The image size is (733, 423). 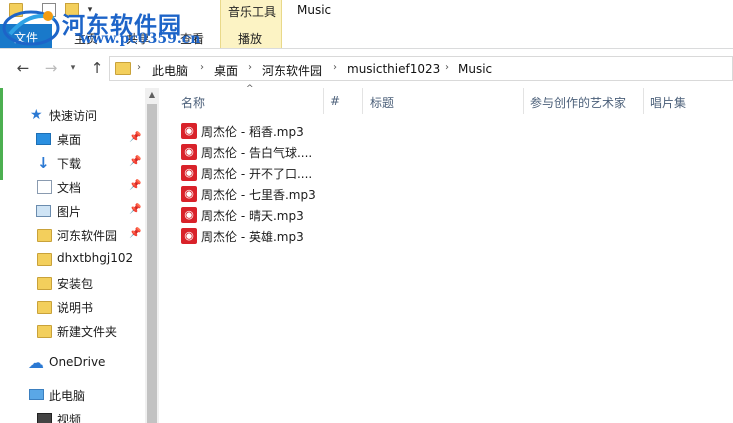 I want to click on file-name: 周杰伦 - 晴天.mp3, so click(x=252, y=216).